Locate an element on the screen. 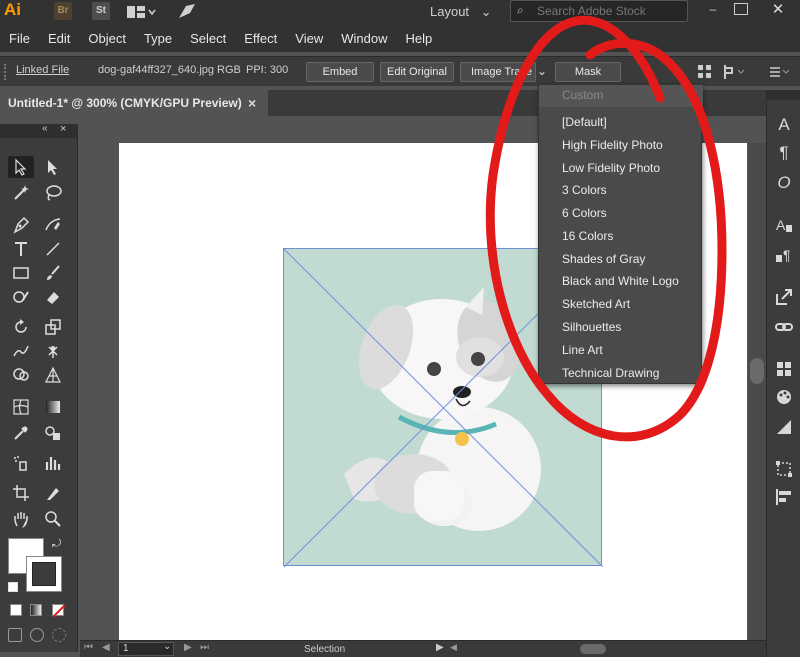  shaper-tool-icon is located at coordinates (21, 297).